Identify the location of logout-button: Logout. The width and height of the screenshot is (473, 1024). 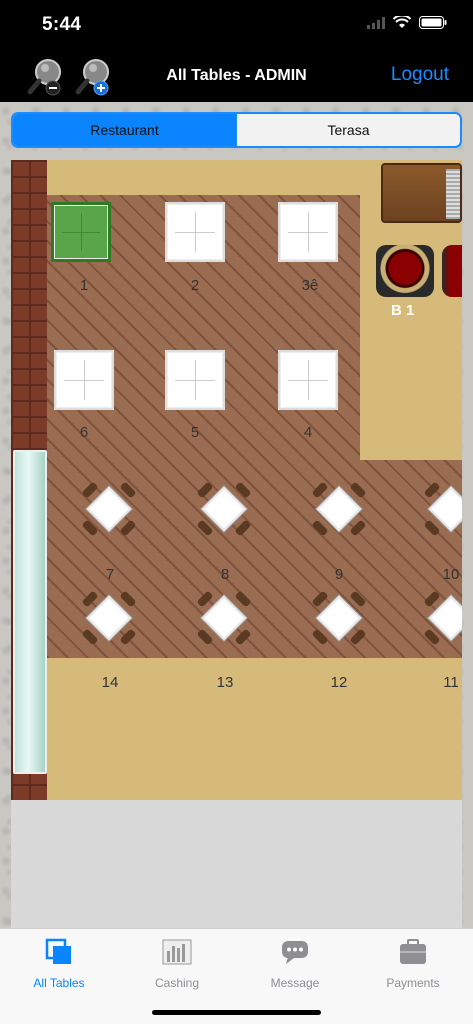
(420, 75).